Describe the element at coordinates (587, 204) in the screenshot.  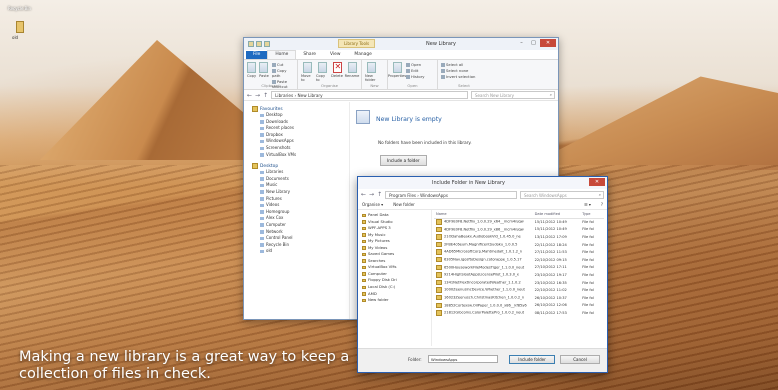
I see `view-options-icon: ☰ ▾` at that location.